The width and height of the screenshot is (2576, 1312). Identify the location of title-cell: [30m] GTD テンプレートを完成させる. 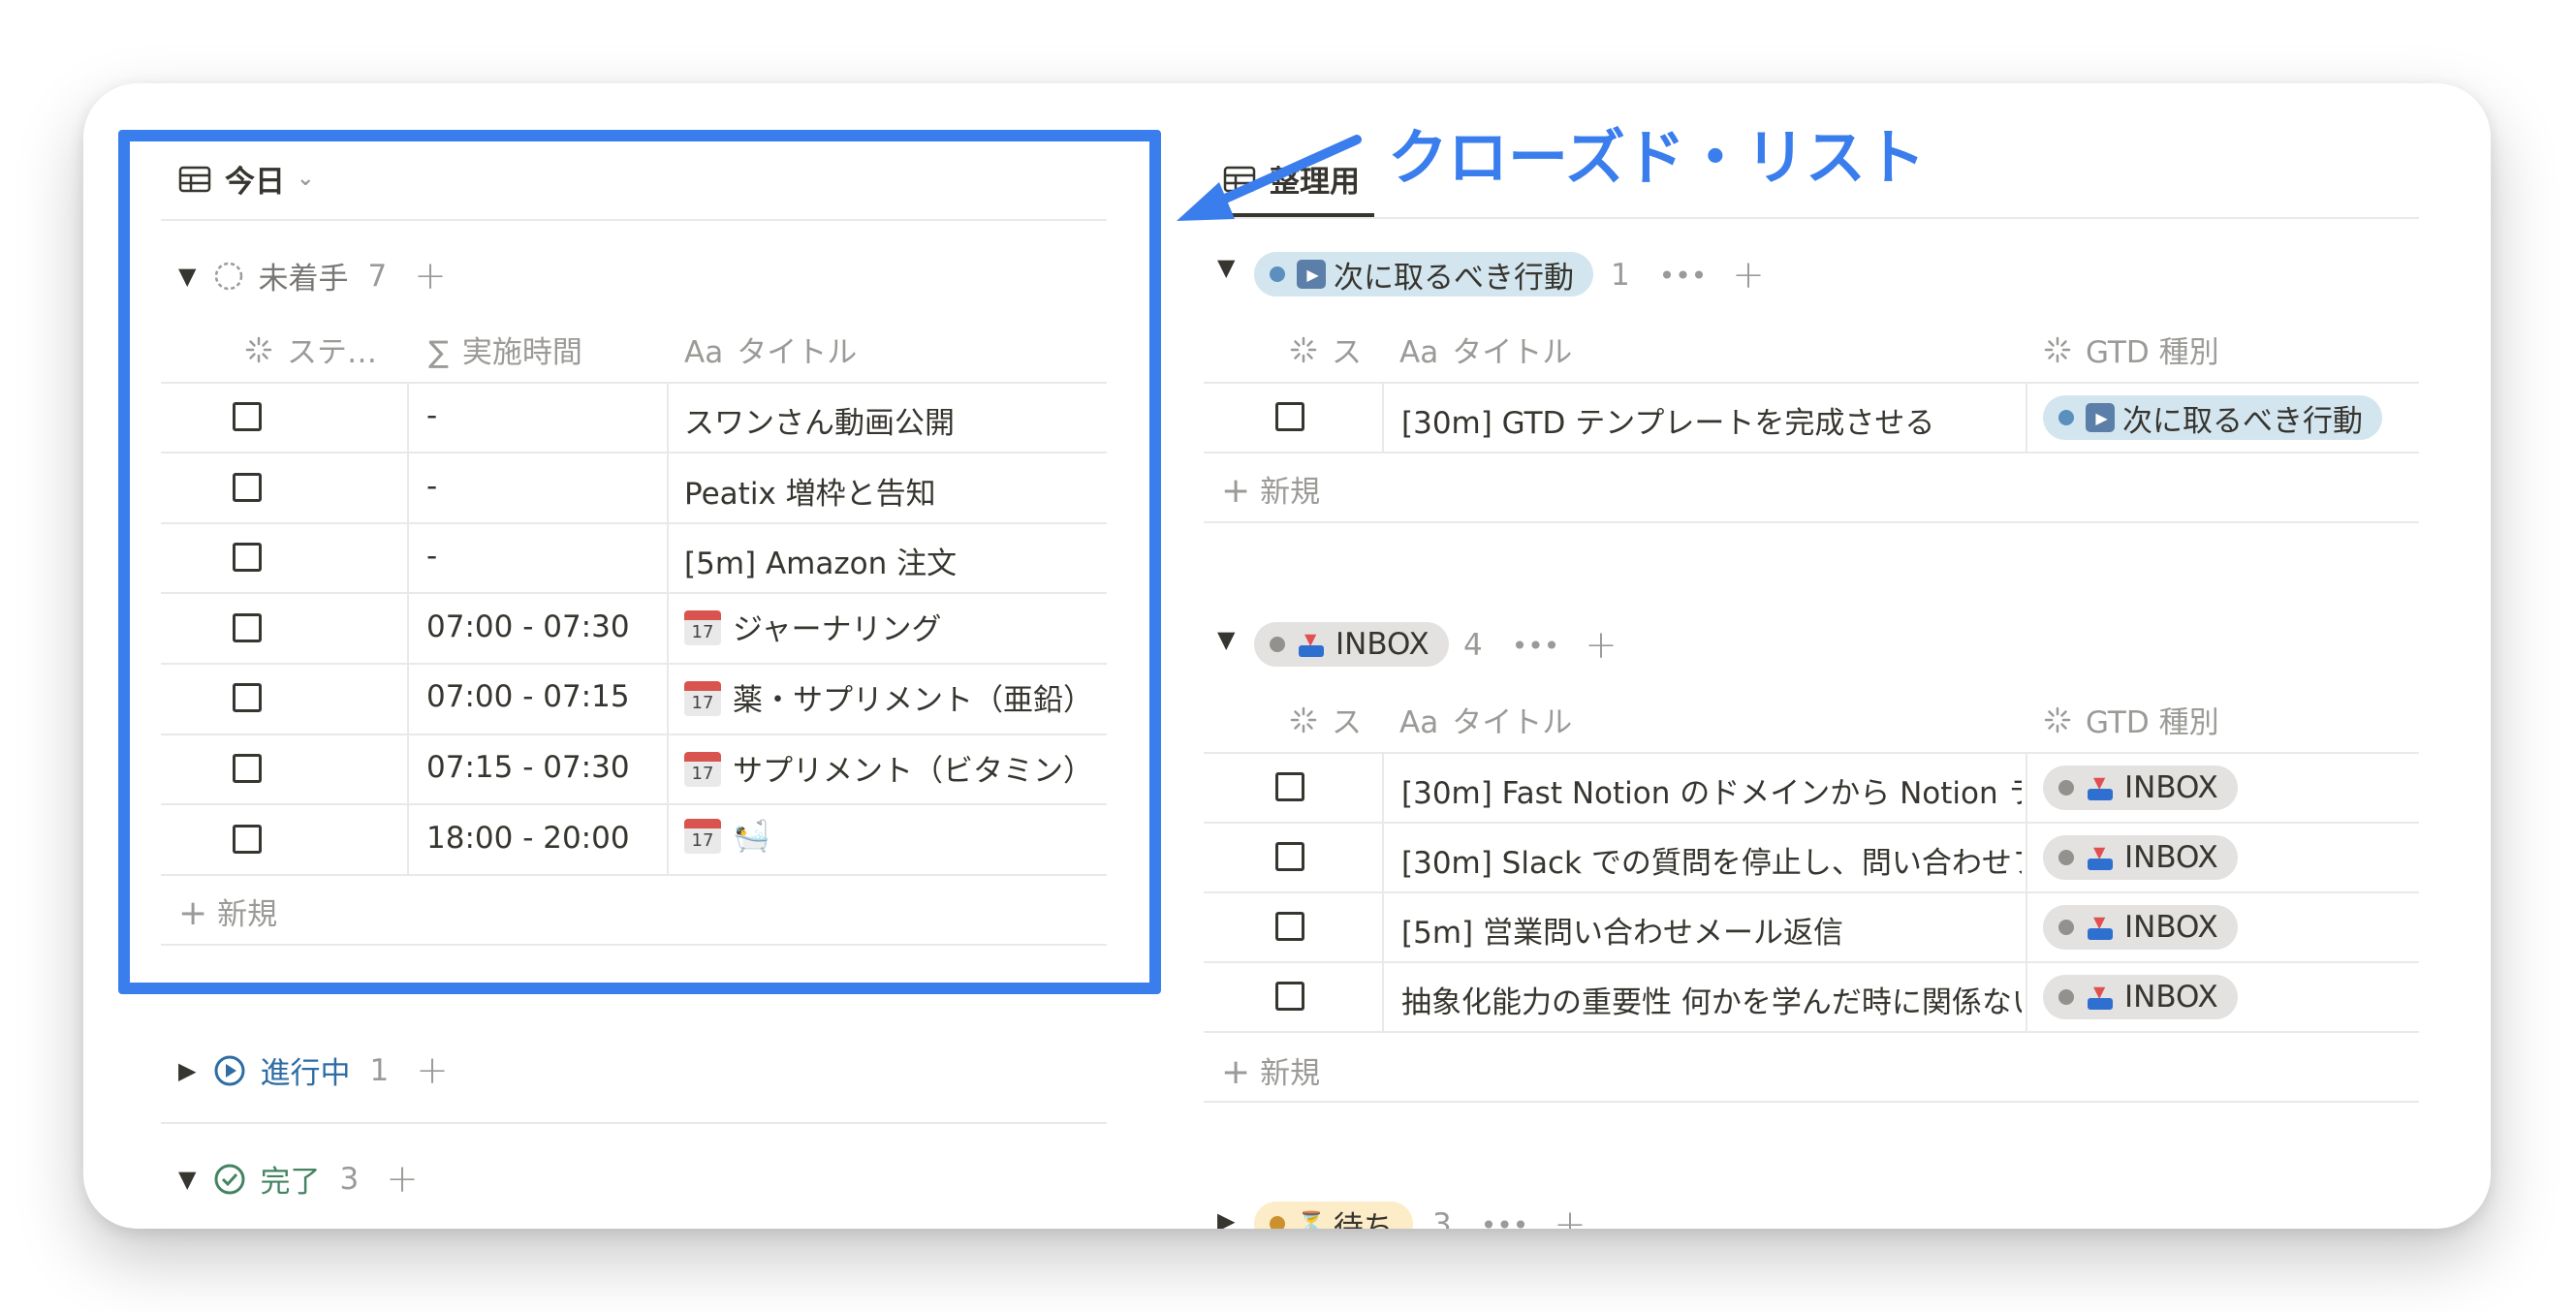
(1667, 420).